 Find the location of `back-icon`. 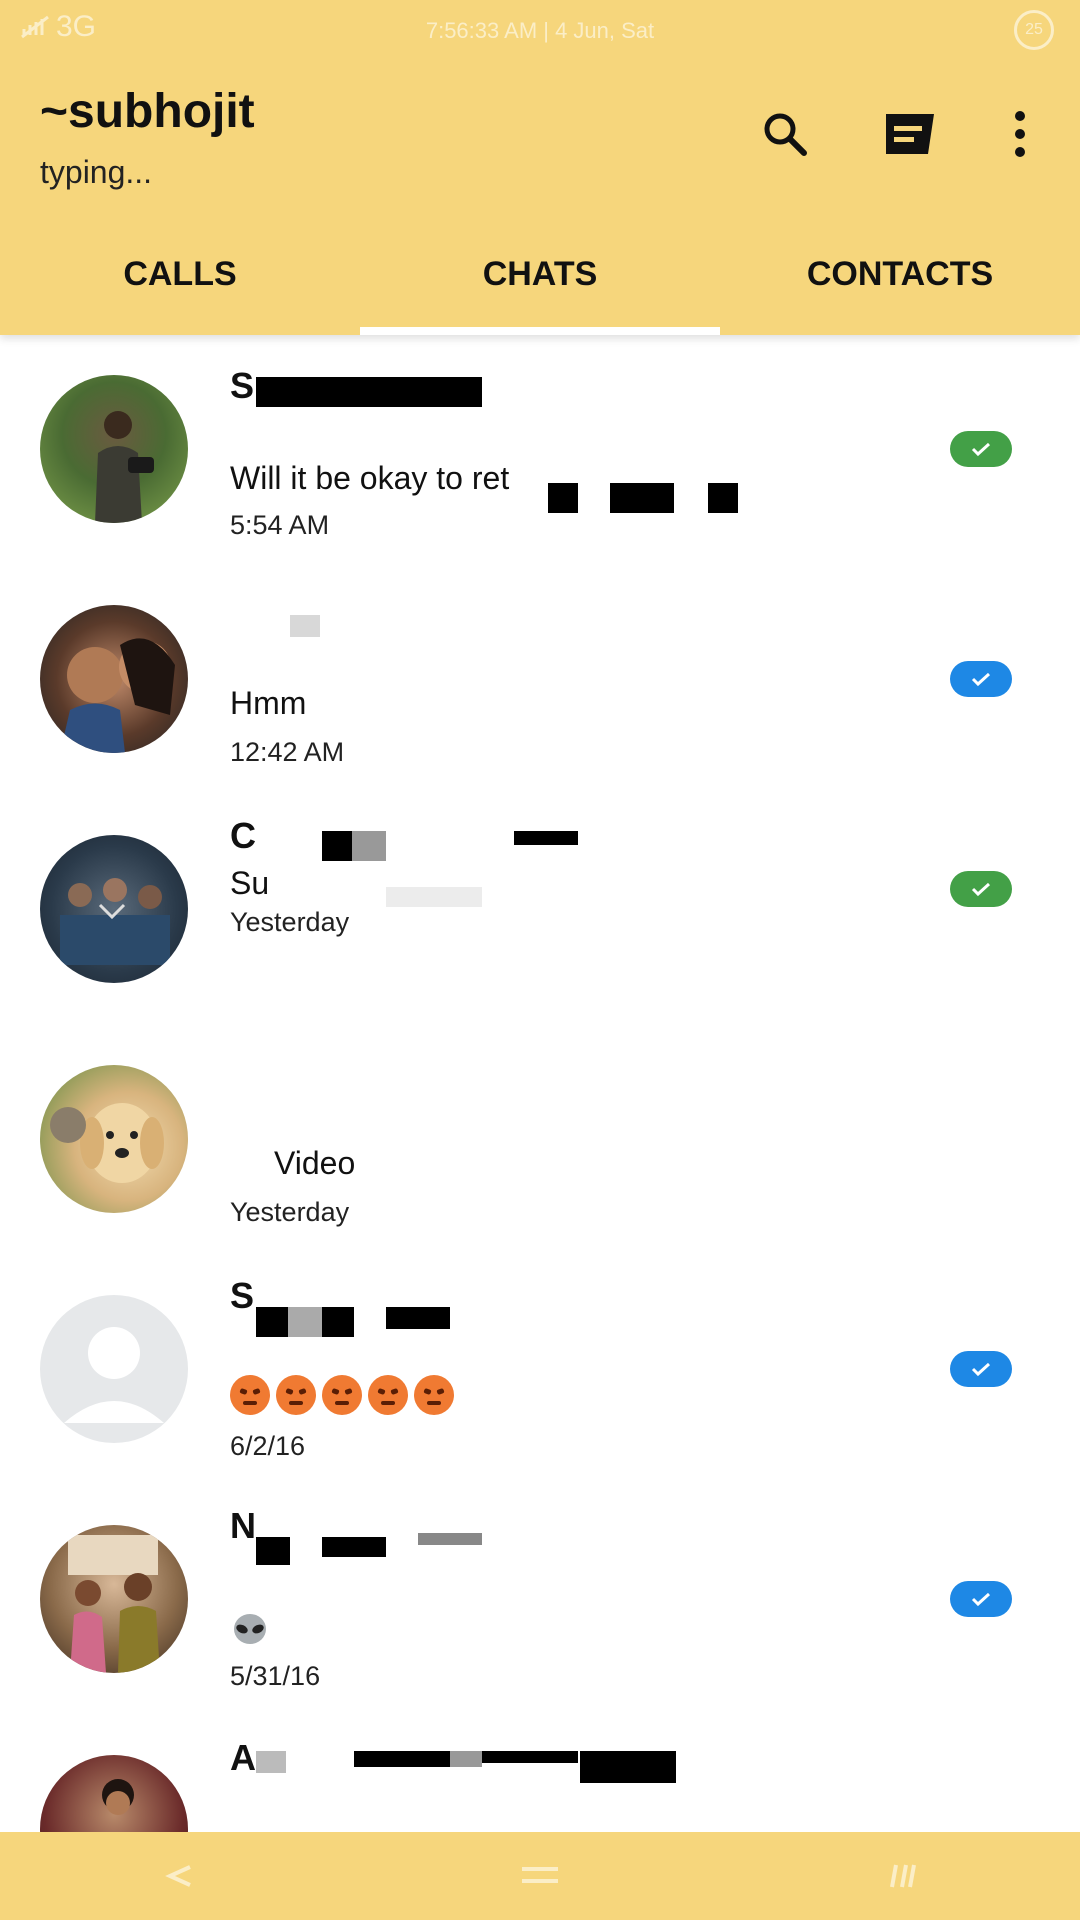

back-icon is located at coordinates (178, 1876).